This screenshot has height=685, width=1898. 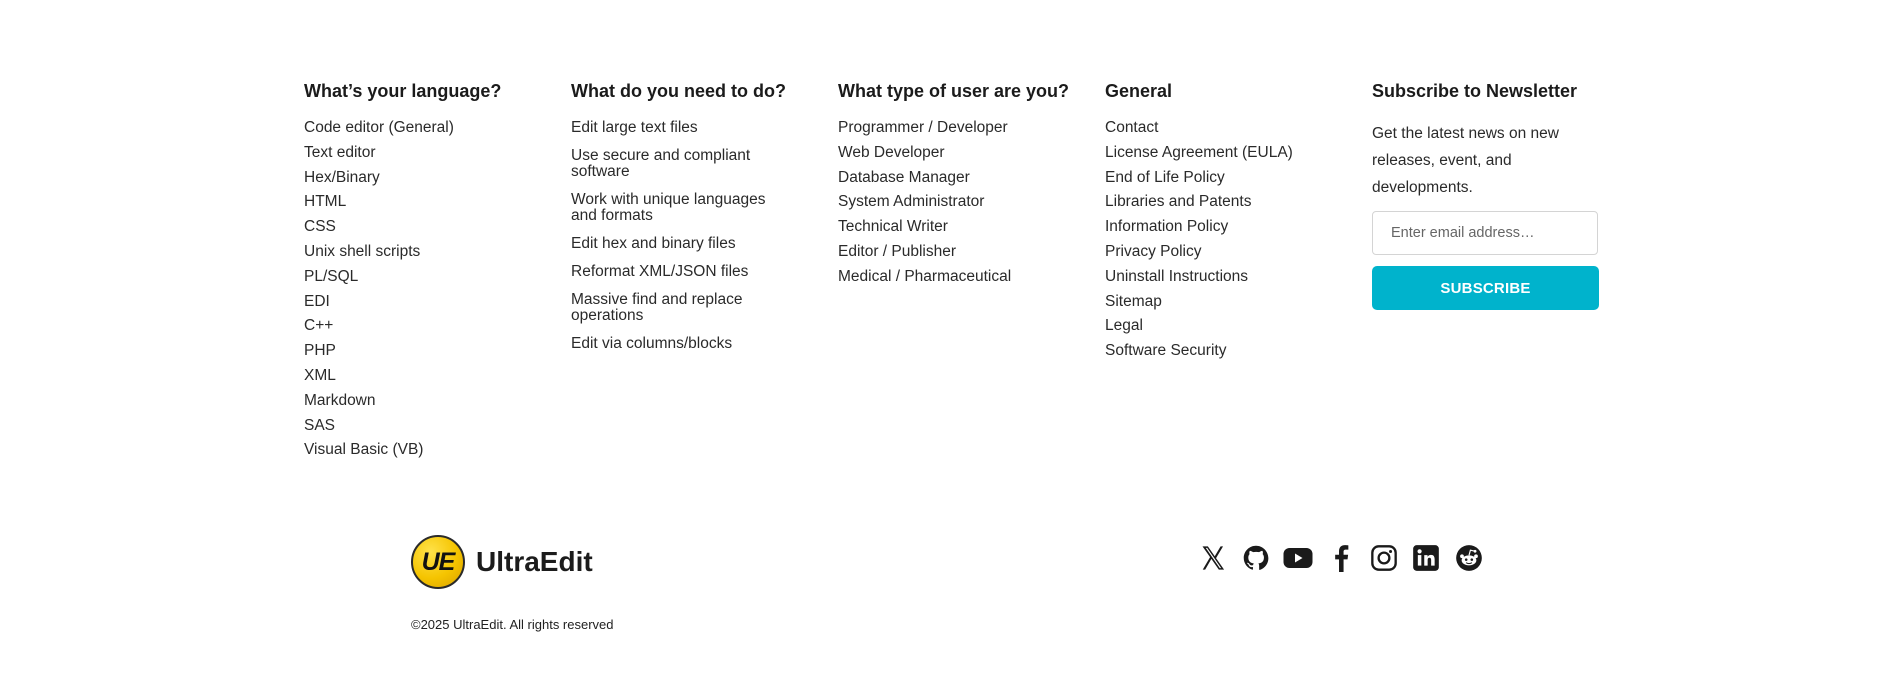 What do you see at coordinates (676, 164) in the screenshot?
I see `todo-link: Use secure and compliant software` at bounding box center [676, 164].